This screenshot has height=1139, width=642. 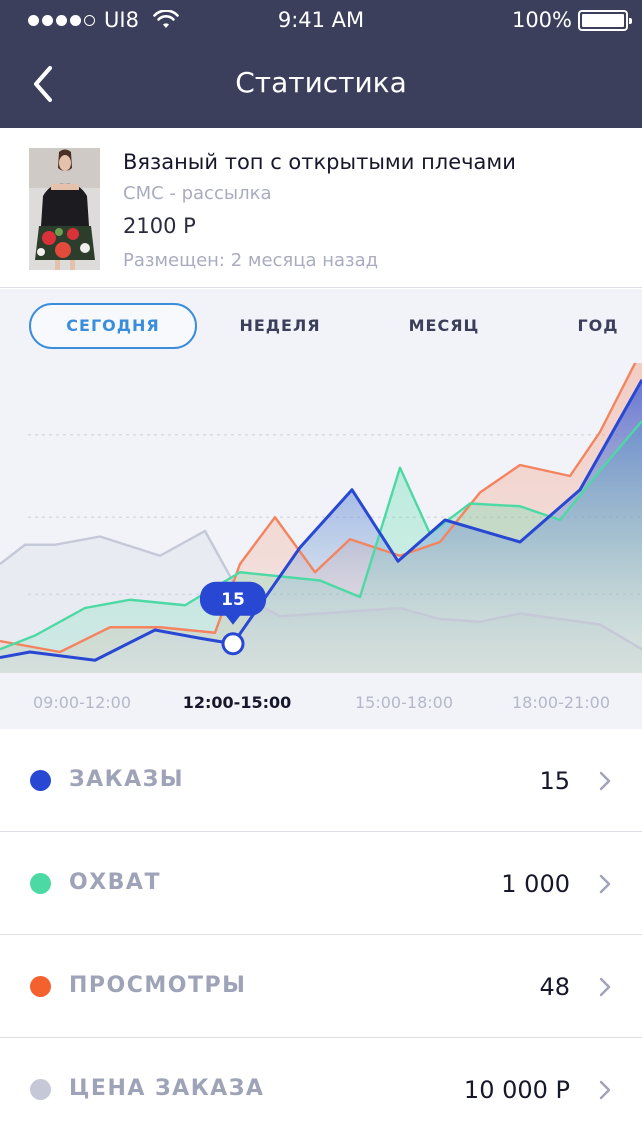 I want to click on product-name: Вязаный топ с открытыми плечами, so click(x=319, y=162).